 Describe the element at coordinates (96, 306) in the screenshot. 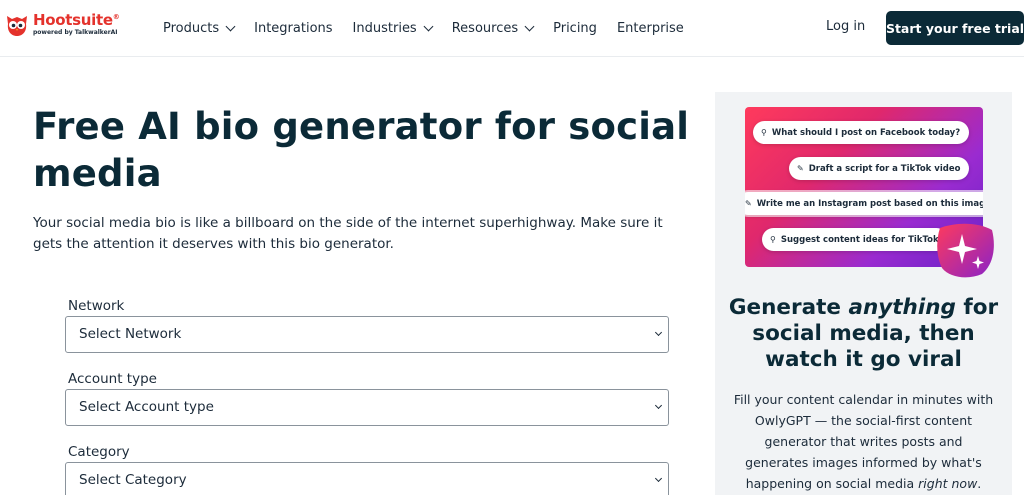

I see `network-label: Network` at that location.